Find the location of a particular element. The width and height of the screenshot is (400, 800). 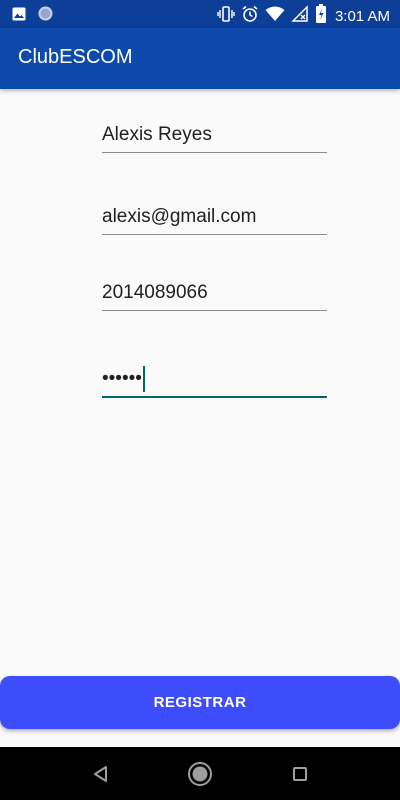

register-button: REGISTRAR is located at coordinates (200, 702).